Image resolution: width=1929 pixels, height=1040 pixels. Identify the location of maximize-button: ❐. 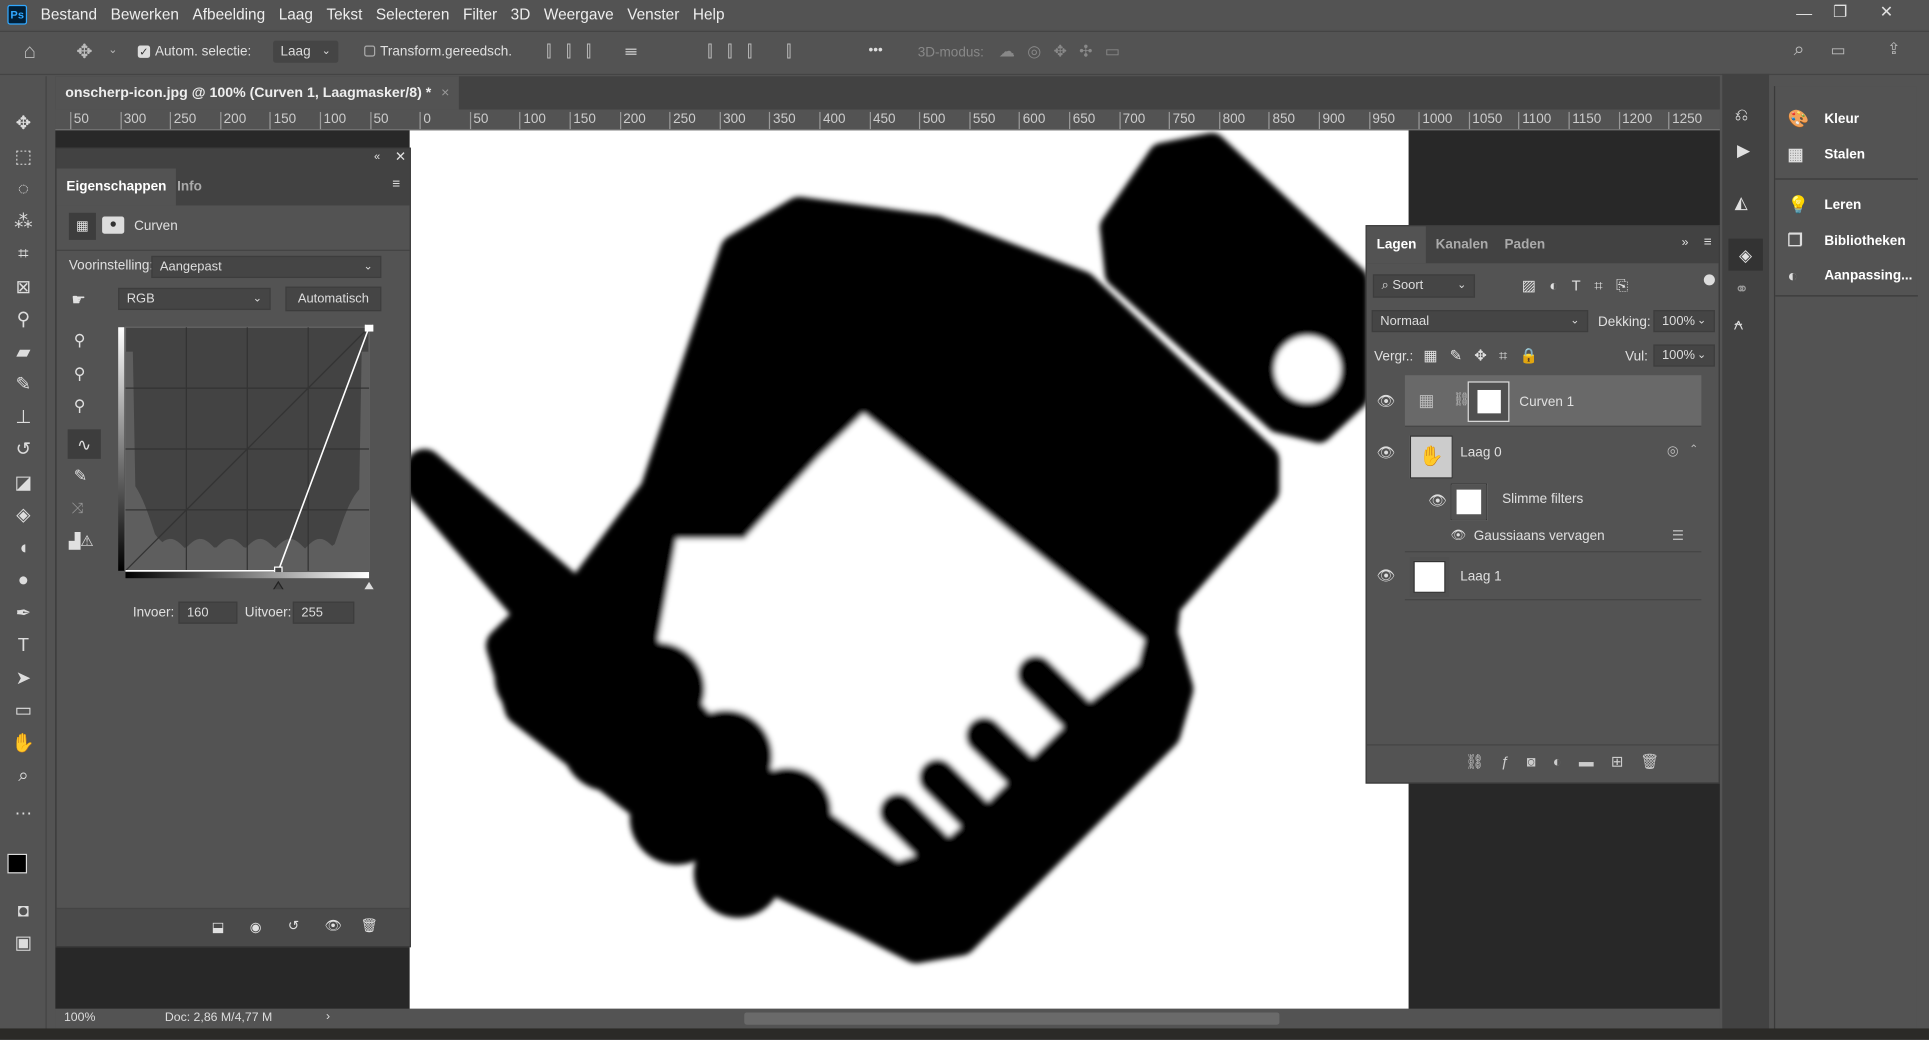
(1840, 12).